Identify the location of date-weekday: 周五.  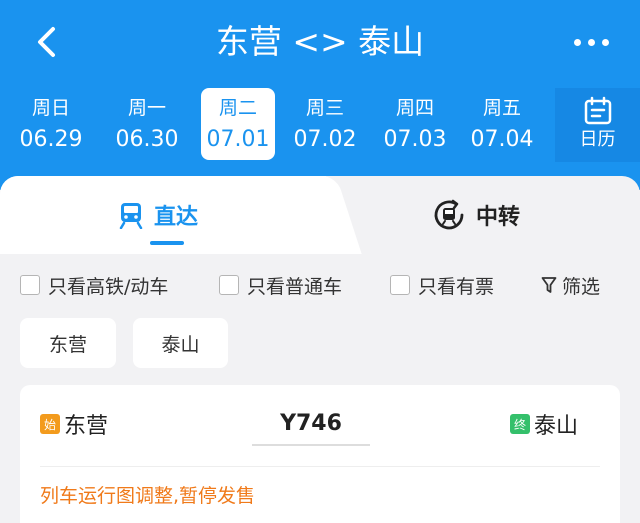
(501, 108).